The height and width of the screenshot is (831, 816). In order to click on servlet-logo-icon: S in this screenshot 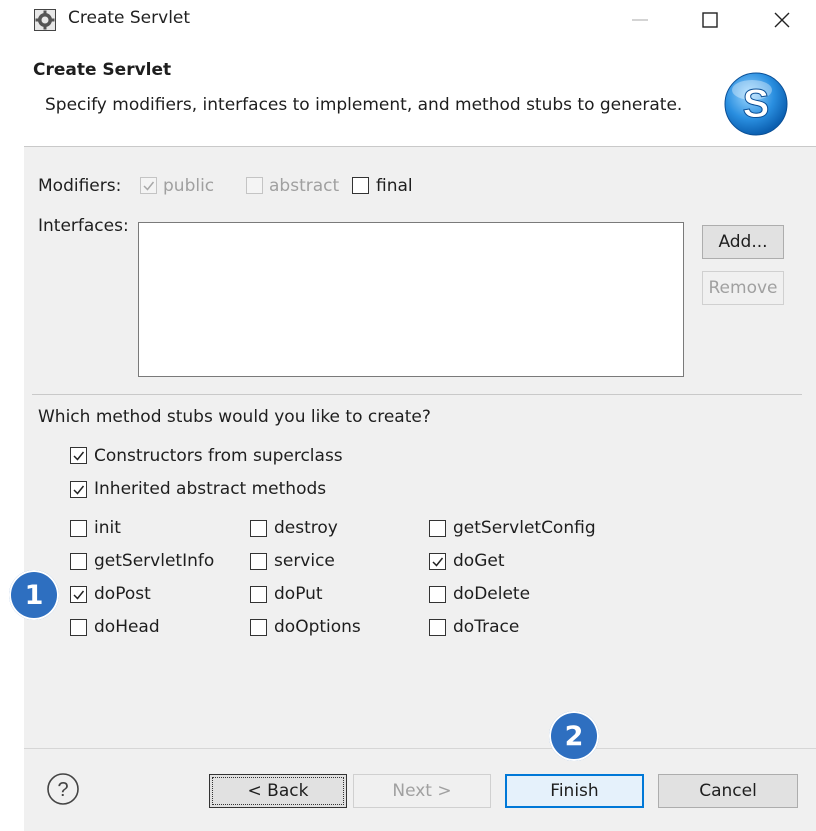, I will do `click(756, 104)`.